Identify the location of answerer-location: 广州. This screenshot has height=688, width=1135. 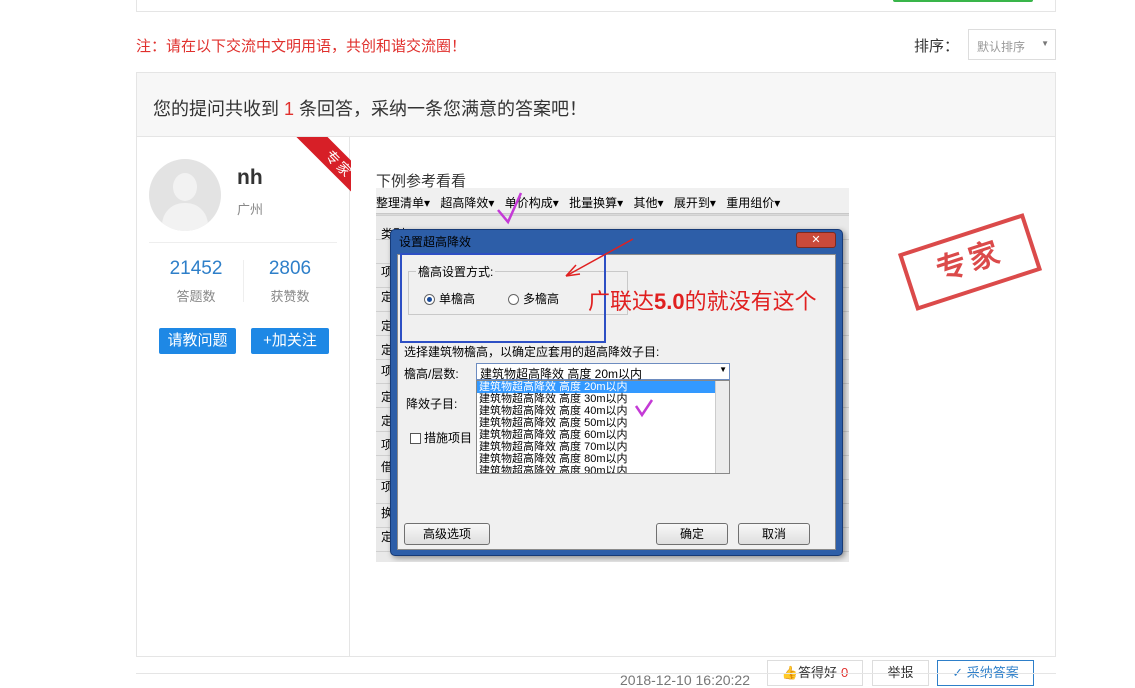
(250, 209).